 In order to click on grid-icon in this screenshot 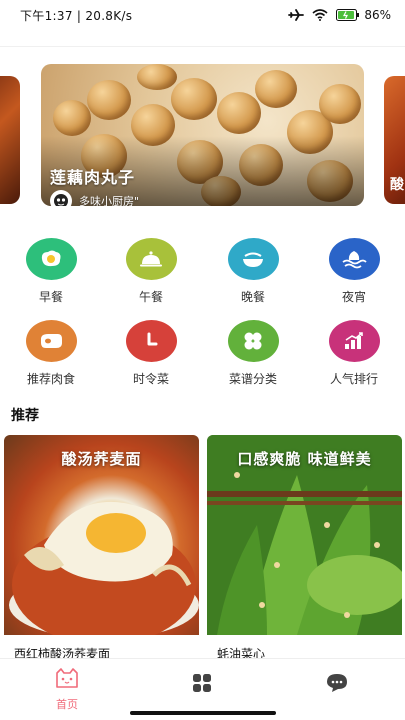, I will do `click(202, 685)`.